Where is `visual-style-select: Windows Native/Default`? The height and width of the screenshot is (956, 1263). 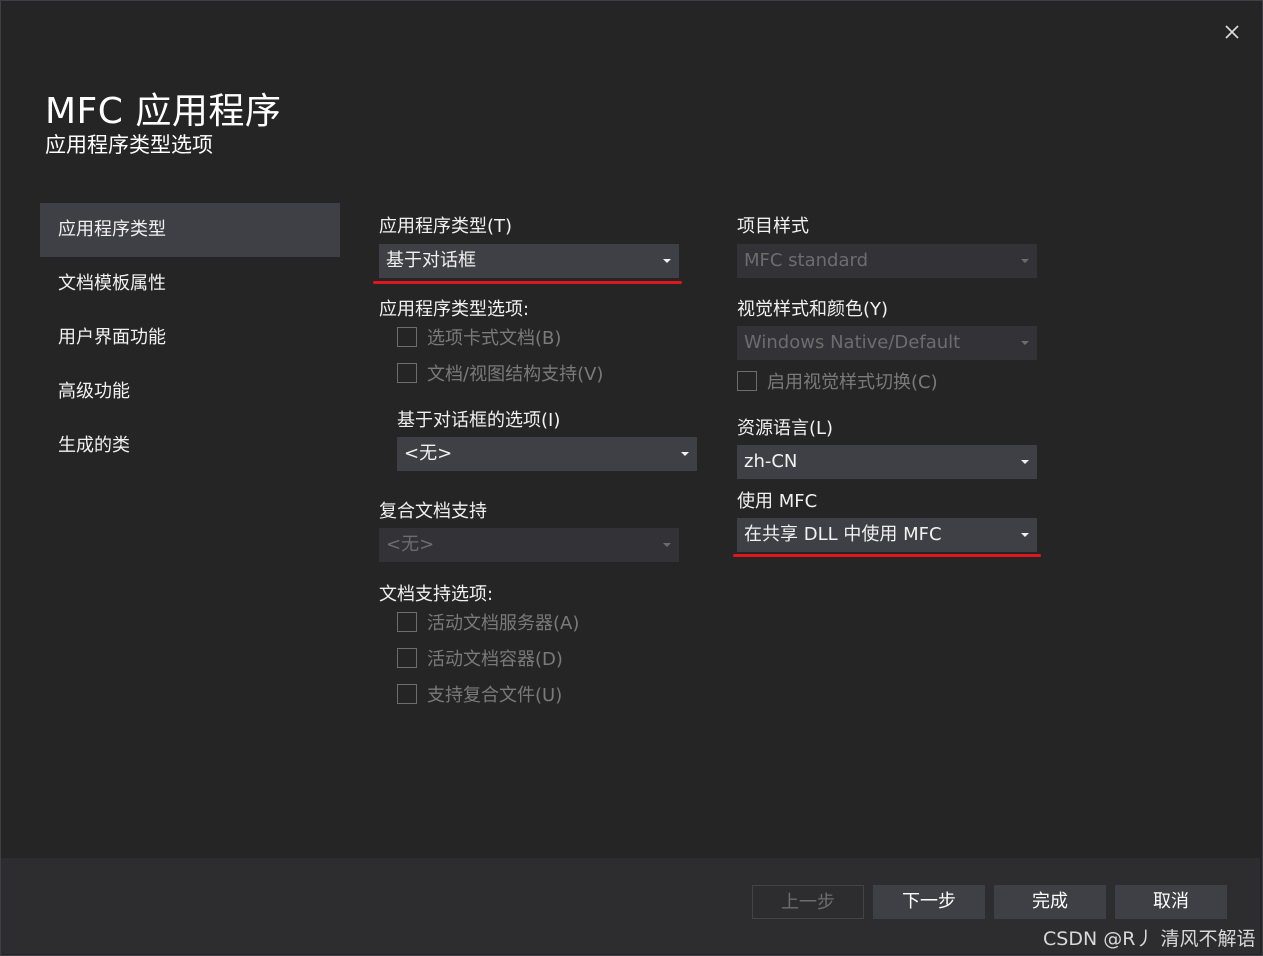
visual-style-select: Windows Native/Default is located at coordinates (887, 343).